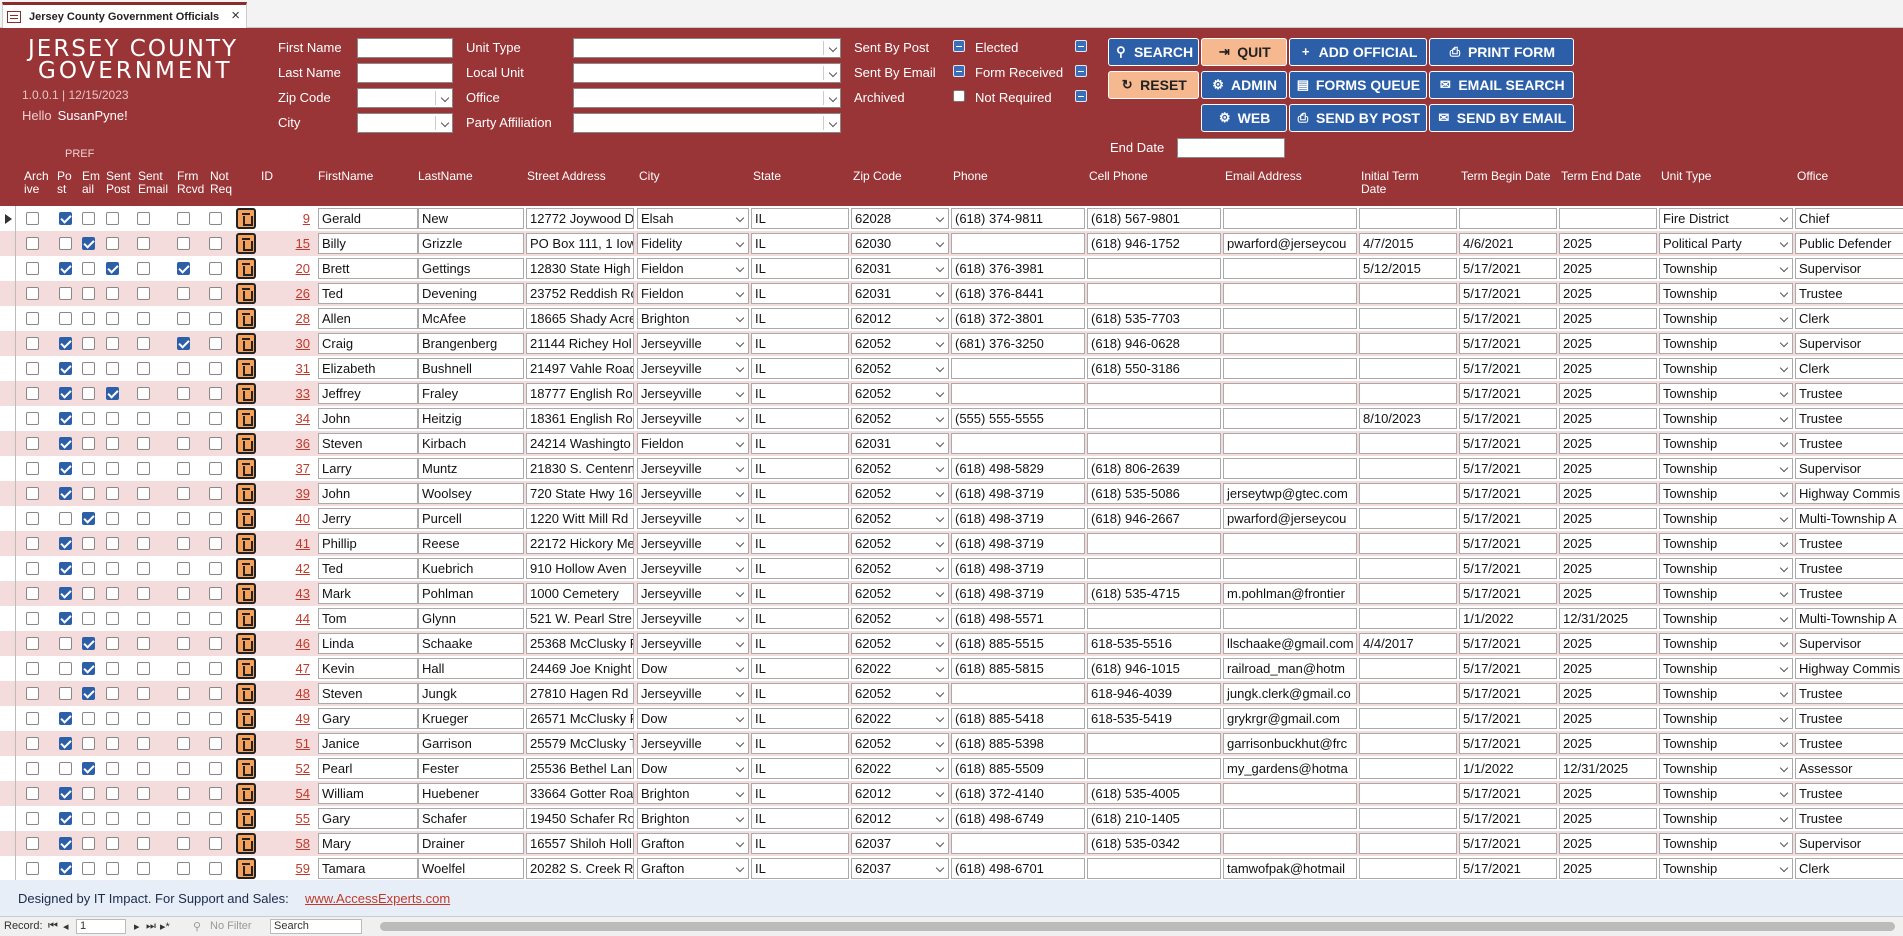 The width and height of the screenshot is (1903, 936). Describe the element at coordinates (693, 768) in the screenshot. I see `cell-city: Dow` at that location.